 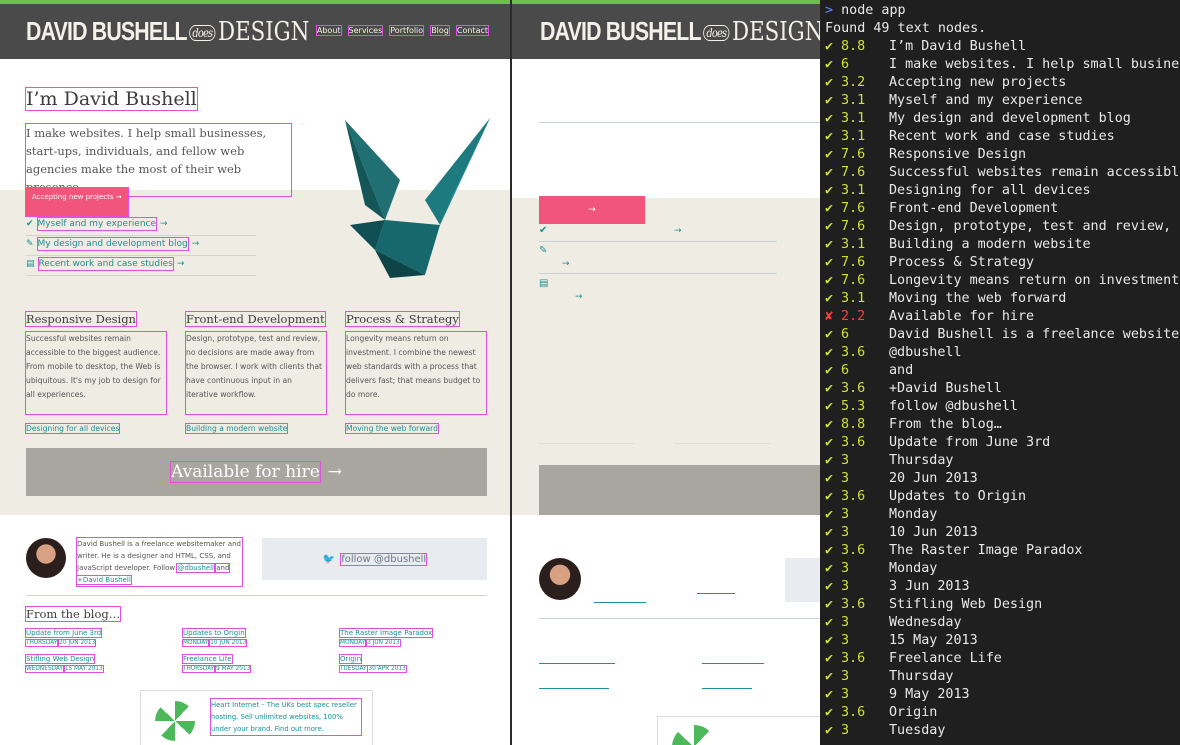 I want to click on contrast-score: 6, so click(x=845, y=64).